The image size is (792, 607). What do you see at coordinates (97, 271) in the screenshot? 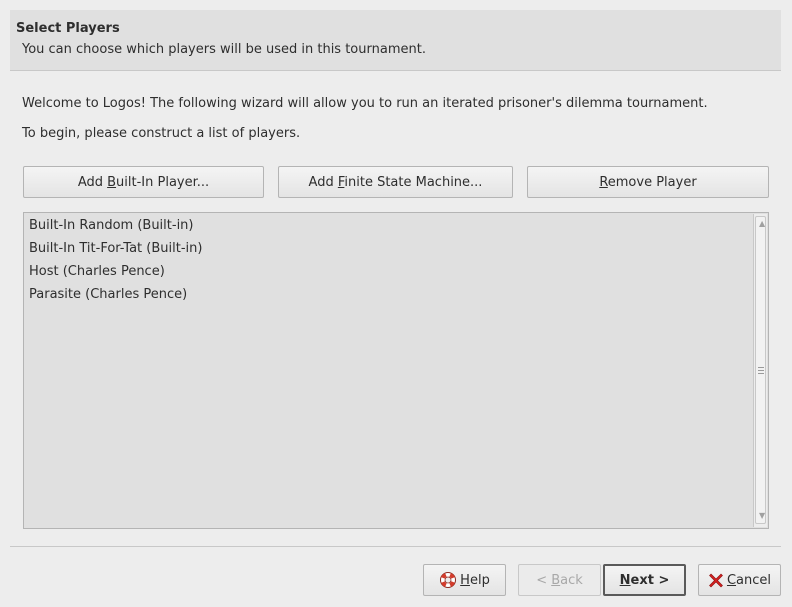
I see `list-item: Host (Charles Pence)` at bounding box center [97, 271].